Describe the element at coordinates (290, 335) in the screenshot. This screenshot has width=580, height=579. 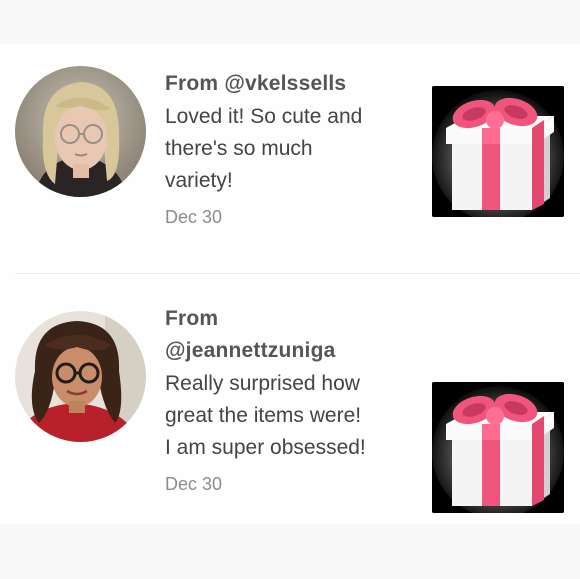
I see `review-from: From @jeannettzuniga` at that location.